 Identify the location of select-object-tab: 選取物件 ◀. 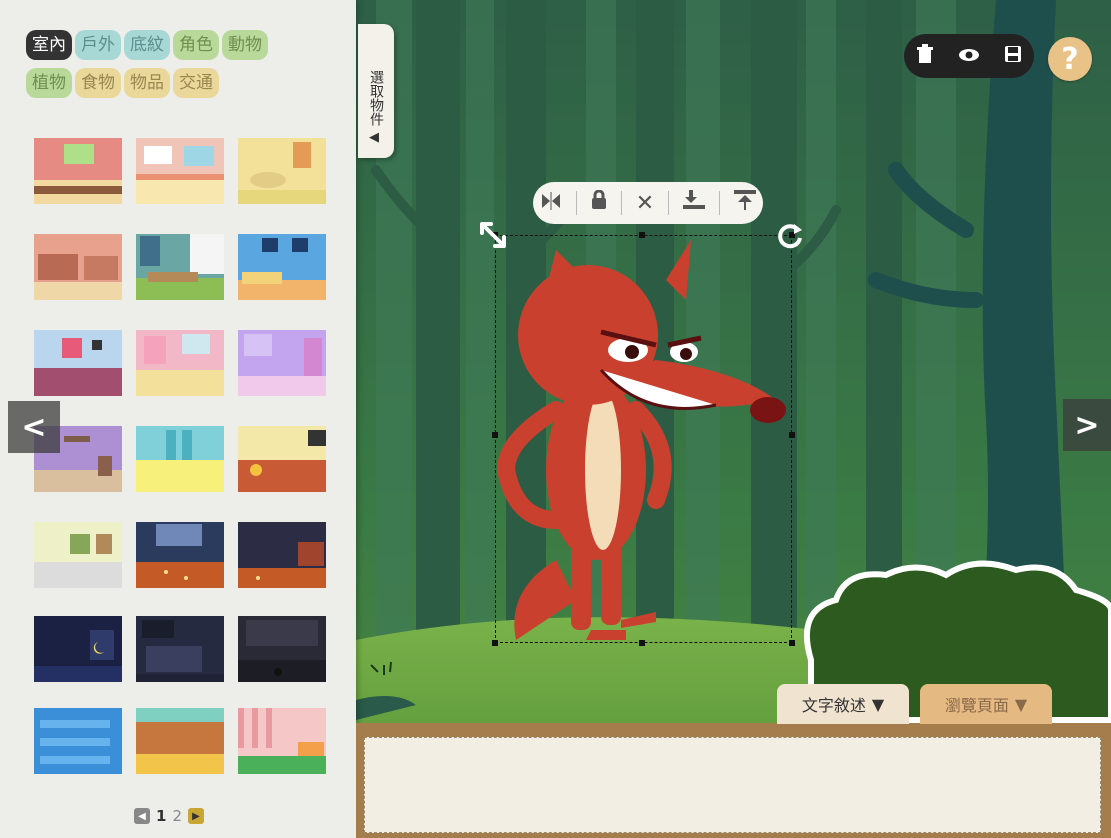
(376, 91).